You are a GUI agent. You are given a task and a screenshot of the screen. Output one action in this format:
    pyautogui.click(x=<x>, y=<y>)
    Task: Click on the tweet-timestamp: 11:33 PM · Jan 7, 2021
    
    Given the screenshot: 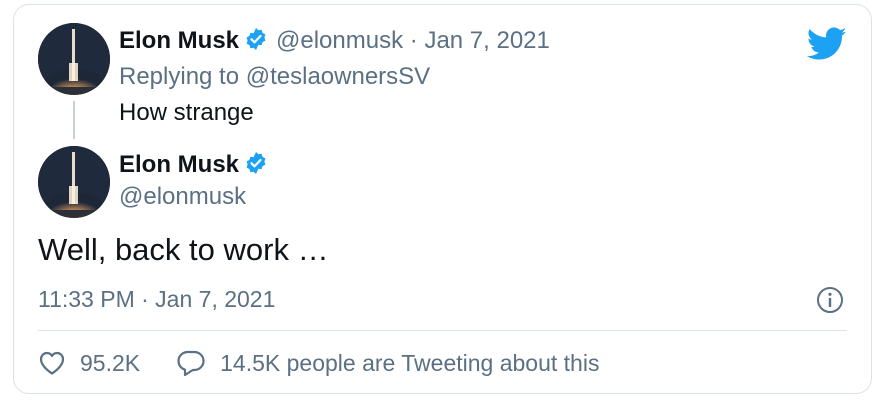 What is the action you would take?
    pyautogui.click(x=156, y=299)
    